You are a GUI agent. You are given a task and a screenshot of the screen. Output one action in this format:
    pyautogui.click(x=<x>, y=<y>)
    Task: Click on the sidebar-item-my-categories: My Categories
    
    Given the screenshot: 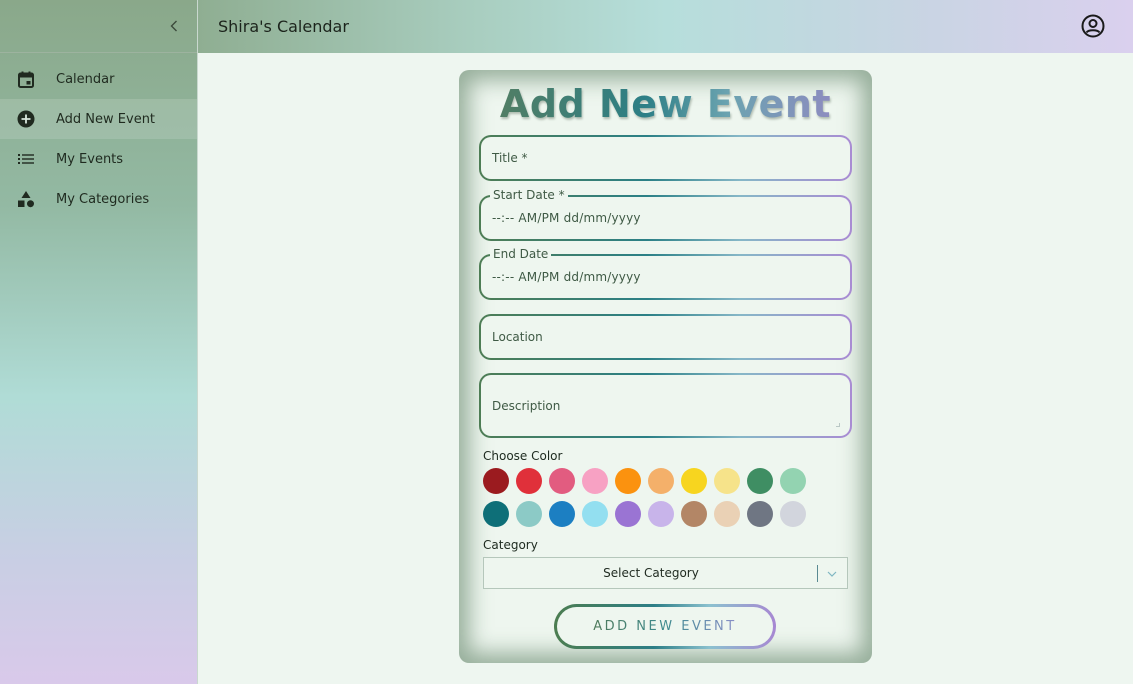 What is the action you would take?
    pyautogui.click(x=98, y=199)
    